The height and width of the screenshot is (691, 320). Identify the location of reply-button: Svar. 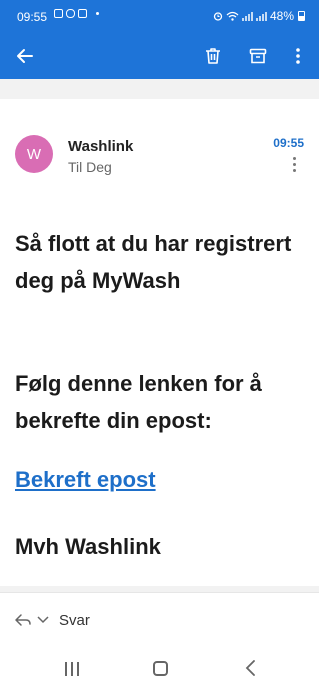
(74, 620).